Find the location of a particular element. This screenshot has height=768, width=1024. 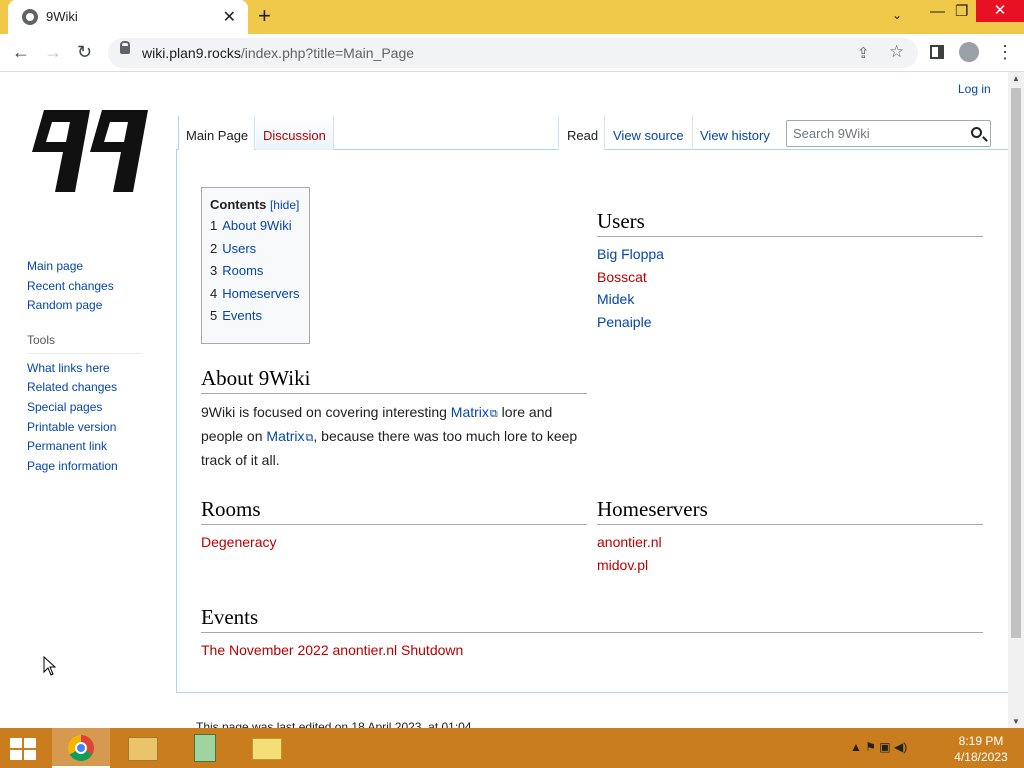

list-item: Big Floppa is located at coordinates (630, 254).